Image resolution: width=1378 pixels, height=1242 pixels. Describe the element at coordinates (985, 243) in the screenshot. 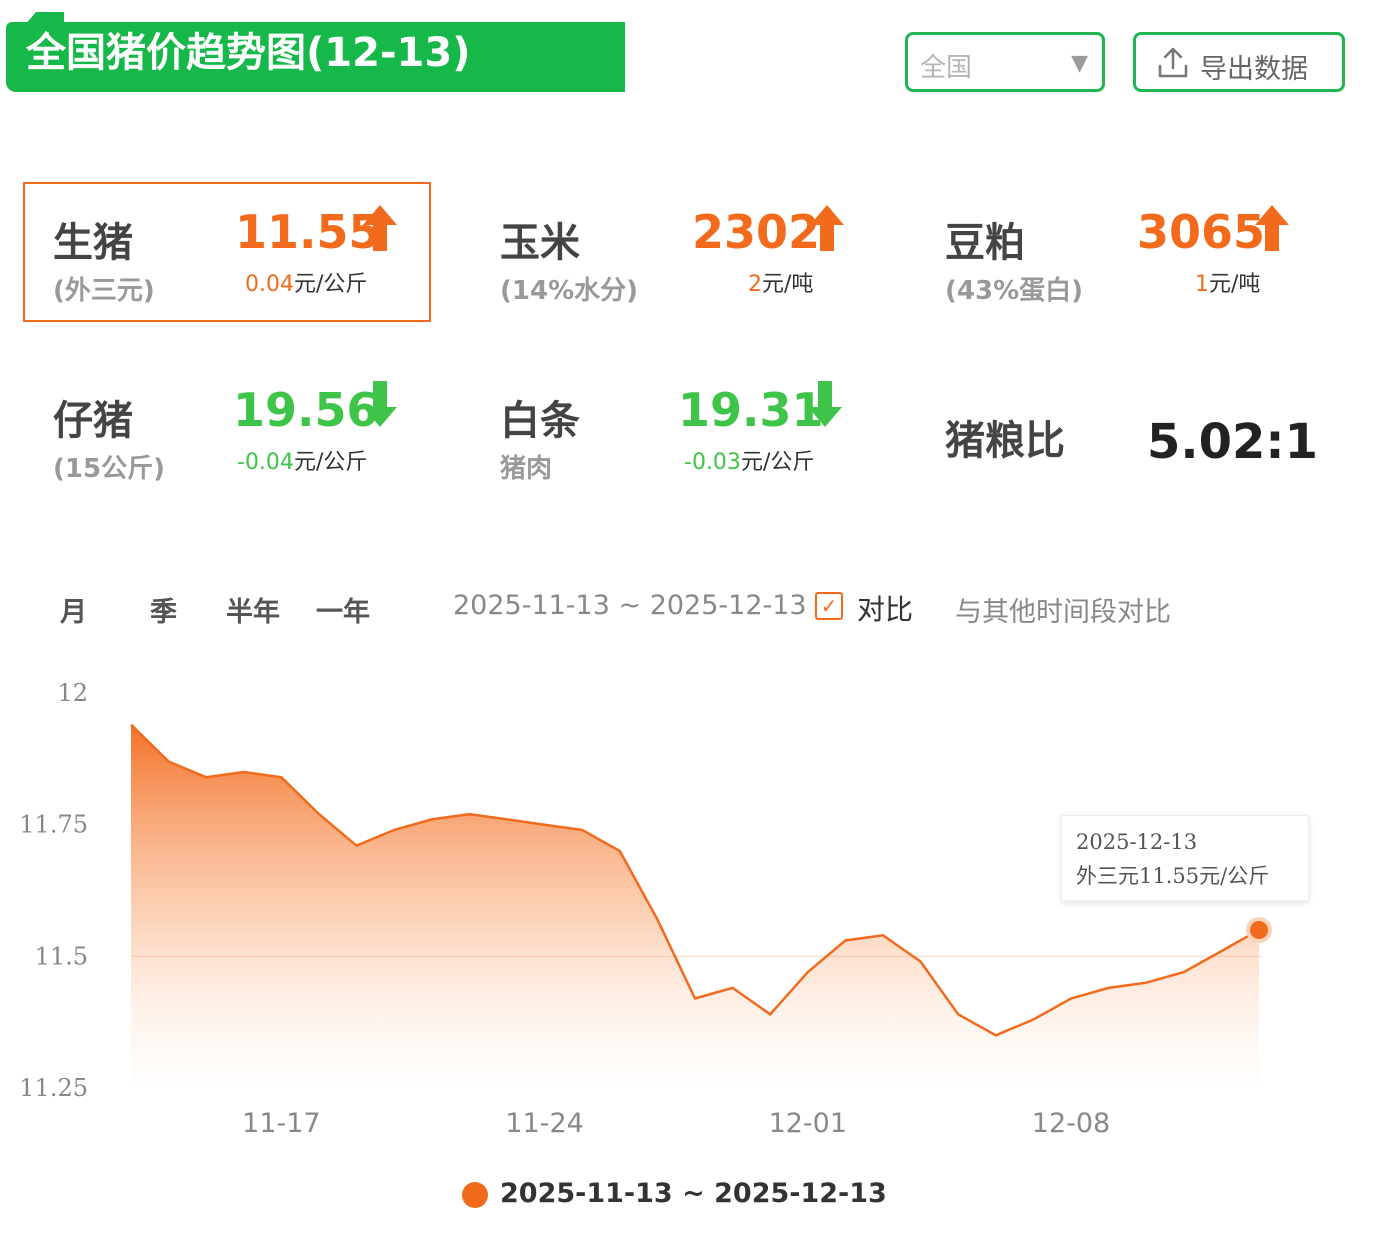

I see `metric-soymeal-name: 豆粕` at that location.